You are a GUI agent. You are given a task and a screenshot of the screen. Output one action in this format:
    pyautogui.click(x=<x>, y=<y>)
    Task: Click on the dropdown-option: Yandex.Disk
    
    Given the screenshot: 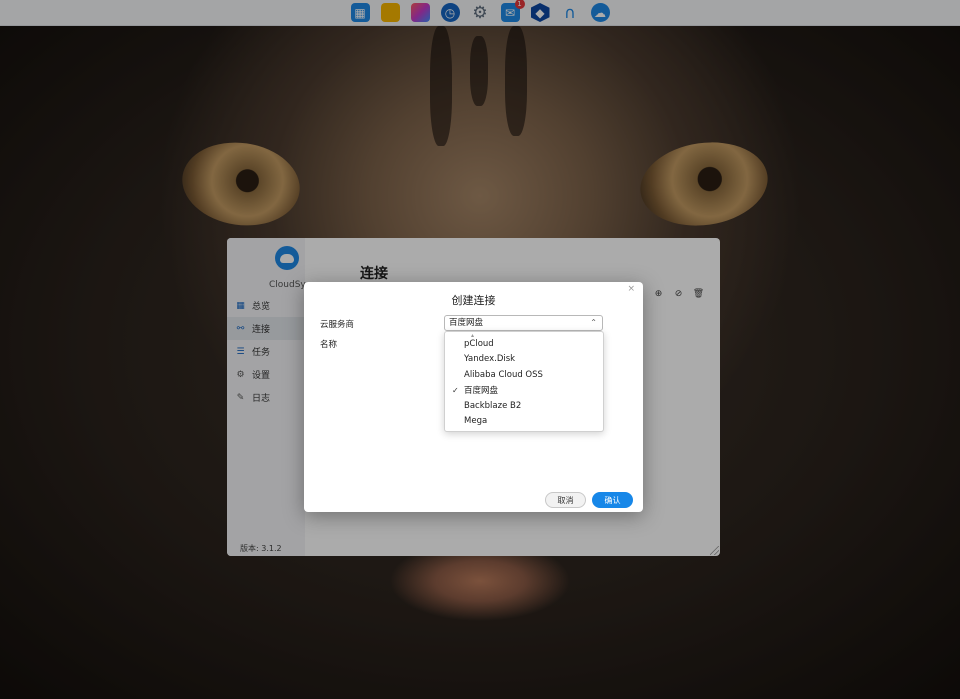 What is the action you would take?
    pyautogui.click(x=524, y=360)
    